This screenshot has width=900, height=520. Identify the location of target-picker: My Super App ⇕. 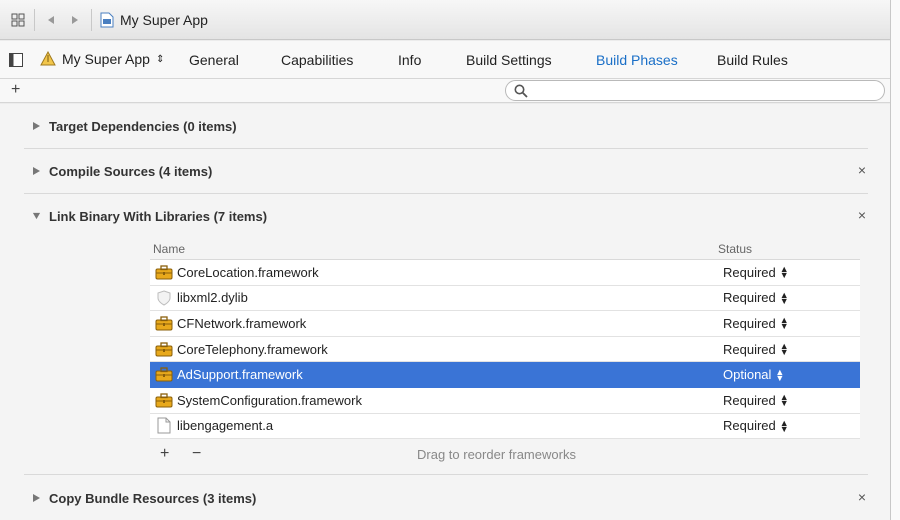
(102, 59).